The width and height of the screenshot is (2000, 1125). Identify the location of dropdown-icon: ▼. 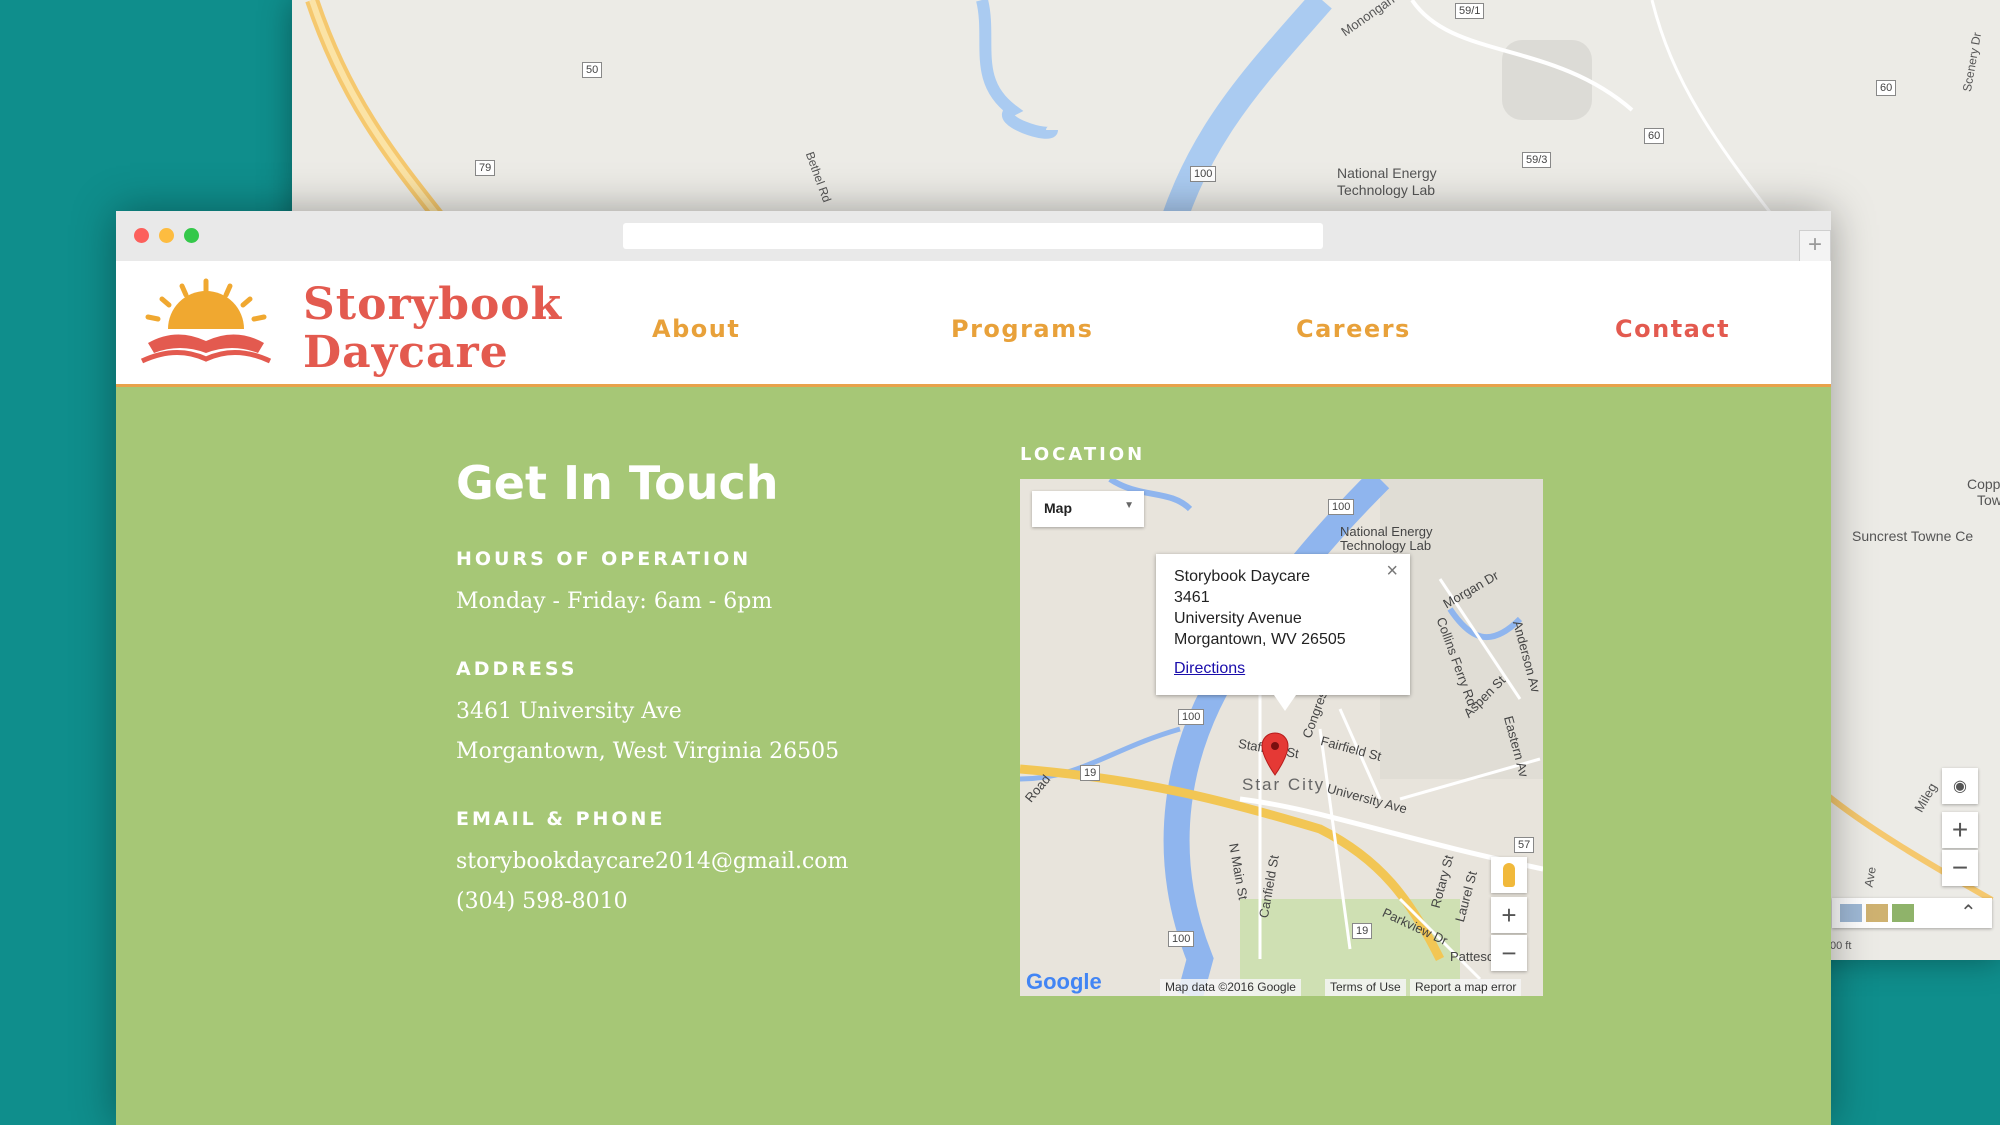
(1129, 505).